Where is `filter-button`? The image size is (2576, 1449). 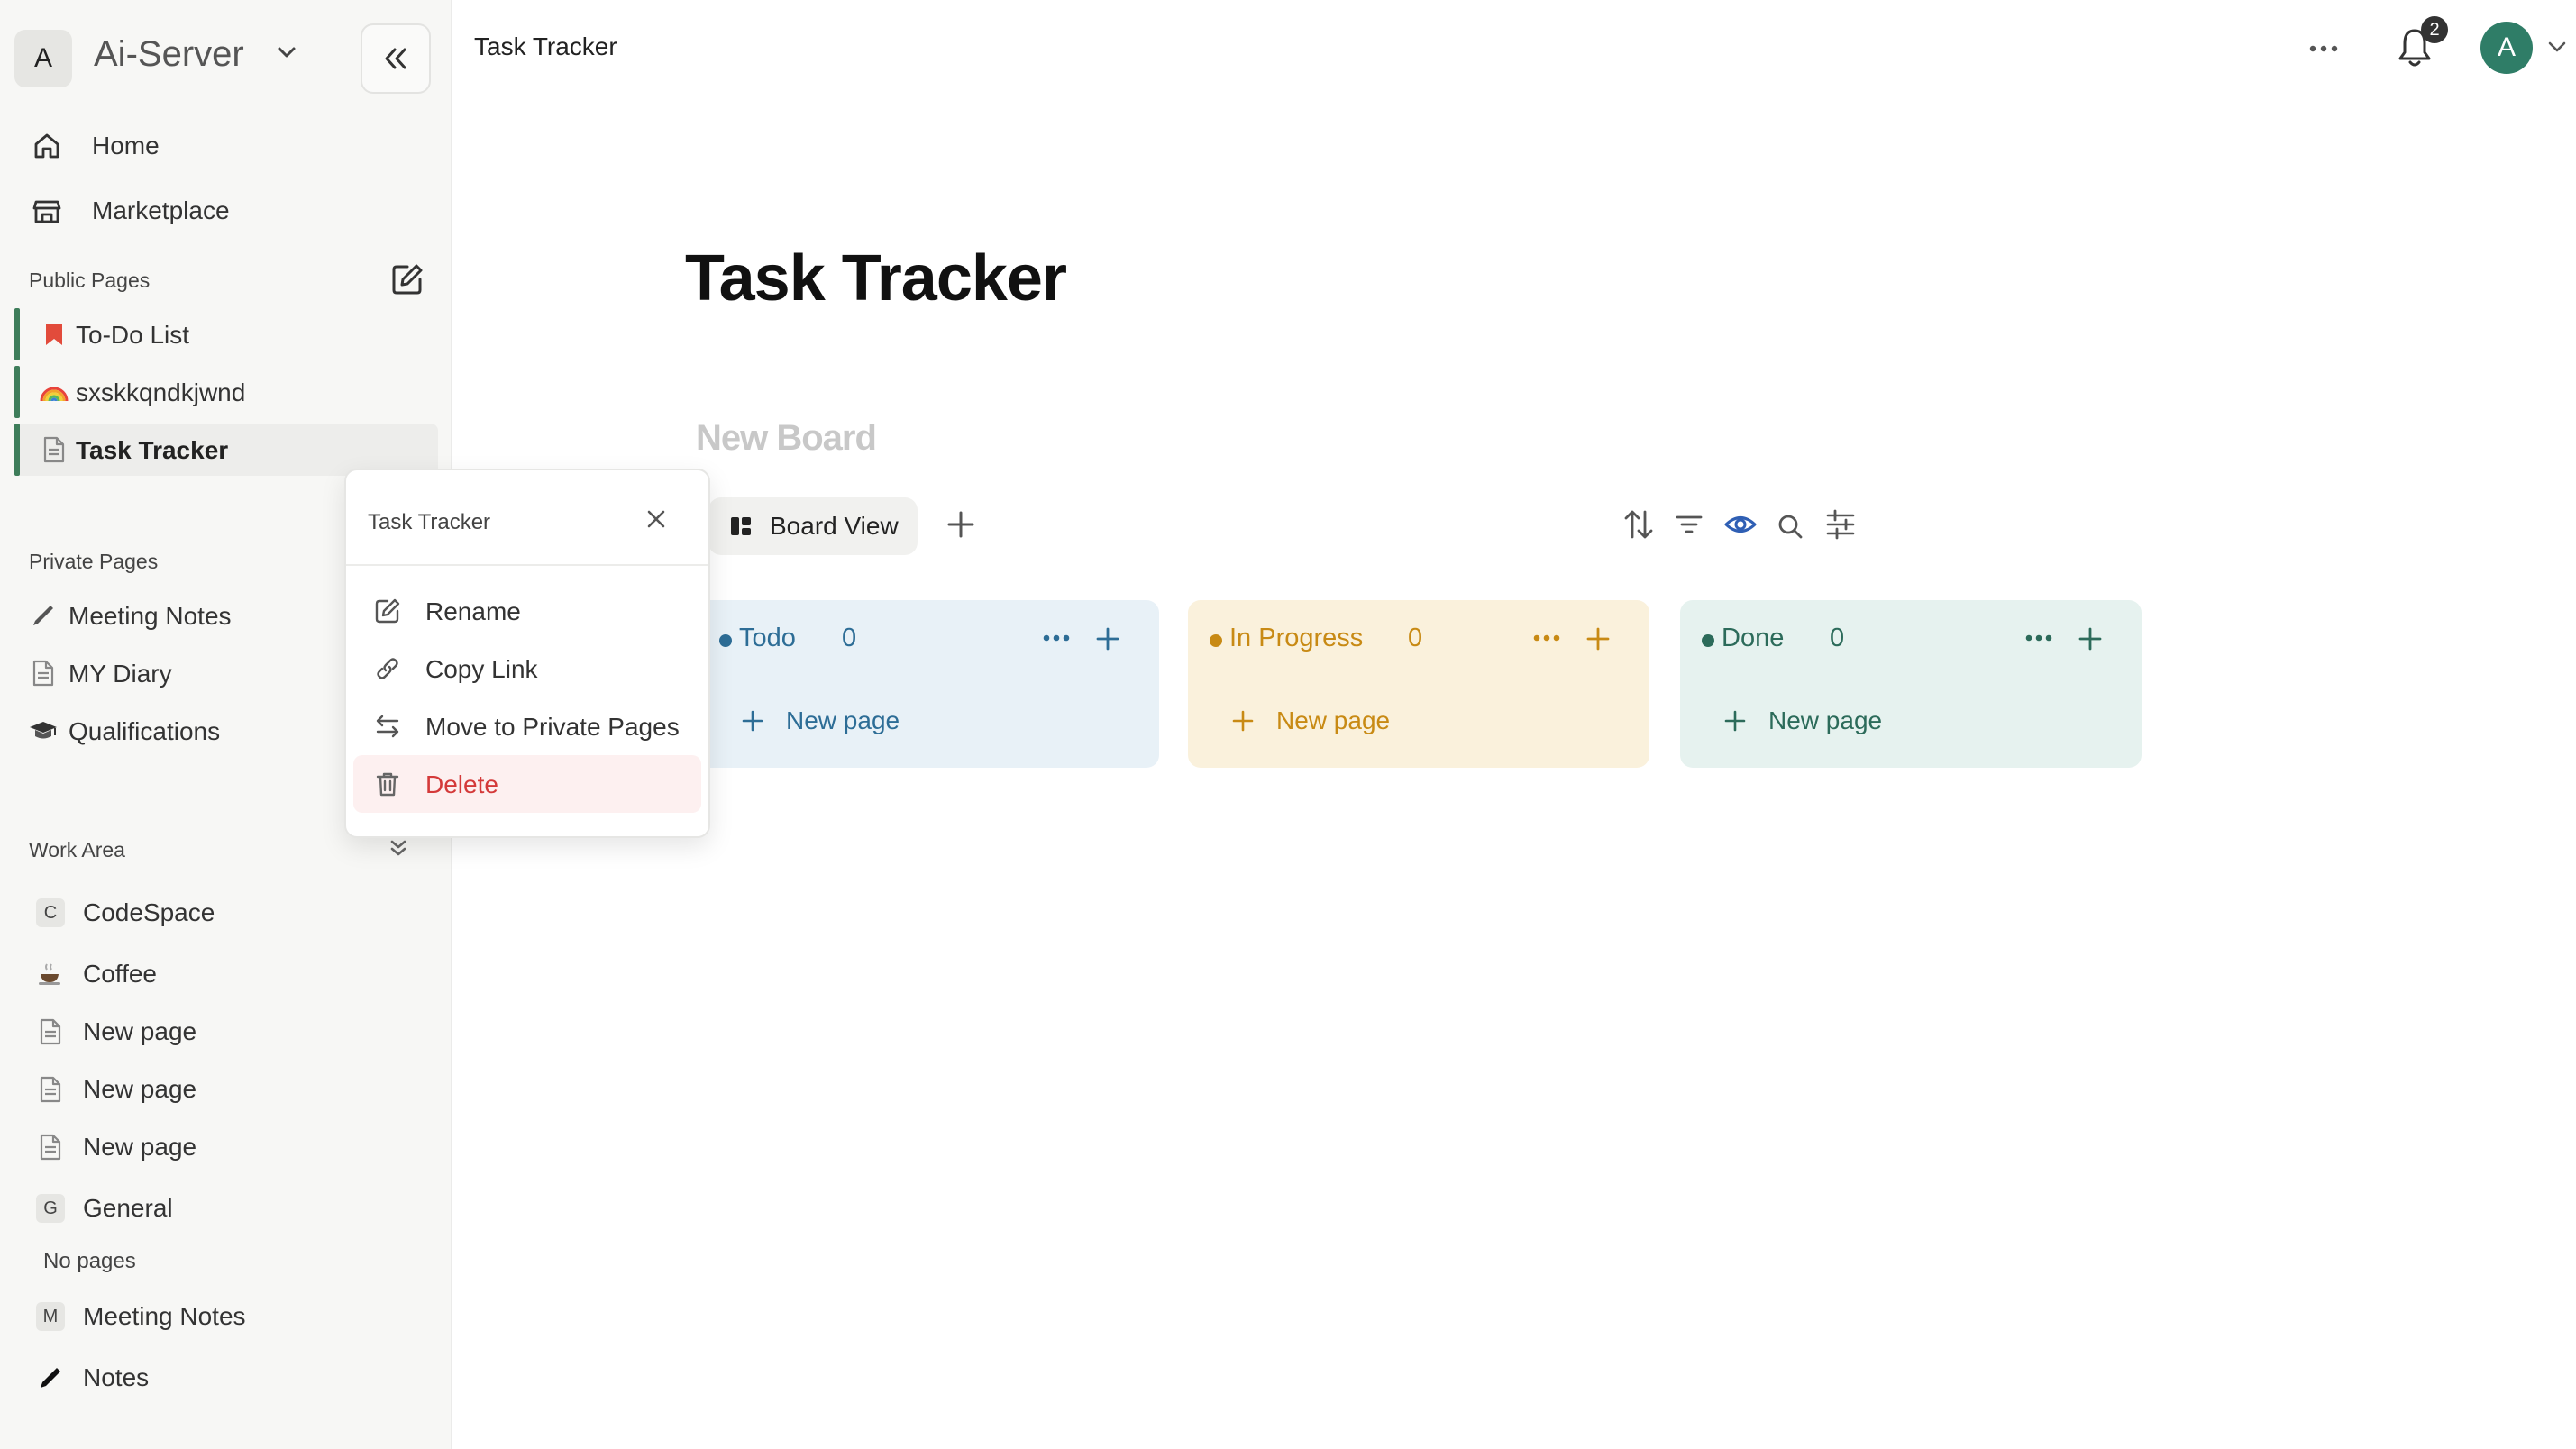 filter-button is located at coordinates (1689, 524).